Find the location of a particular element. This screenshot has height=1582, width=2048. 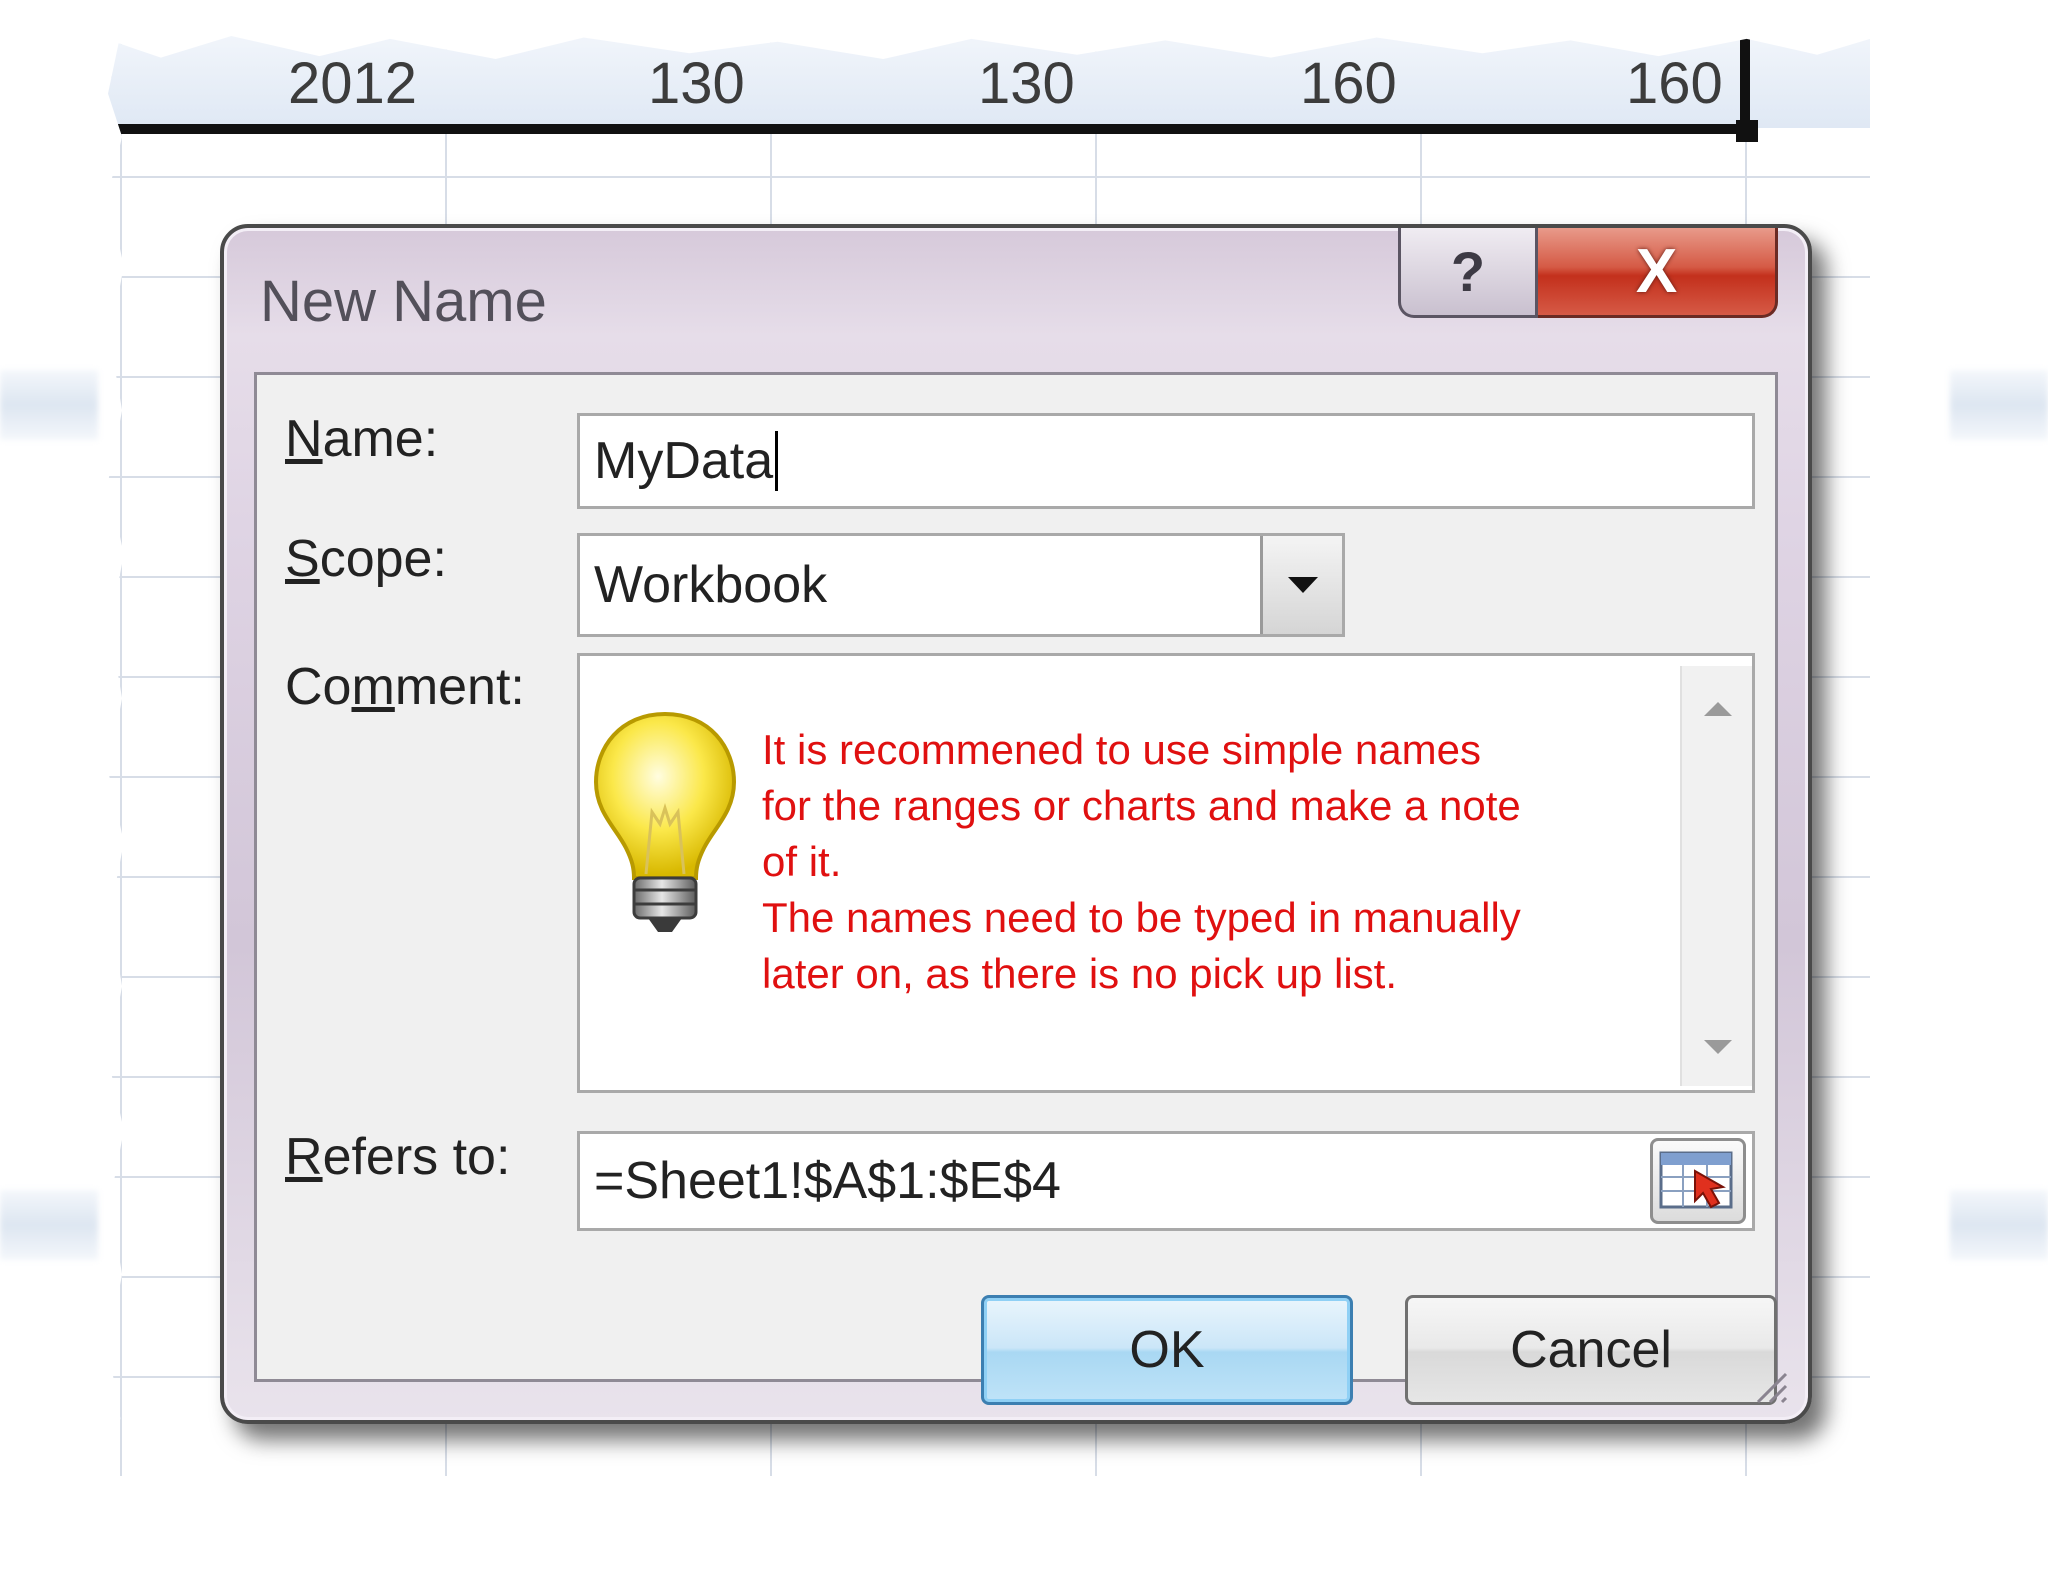

scope-select: Workbook is located at coordinates (961, 585).